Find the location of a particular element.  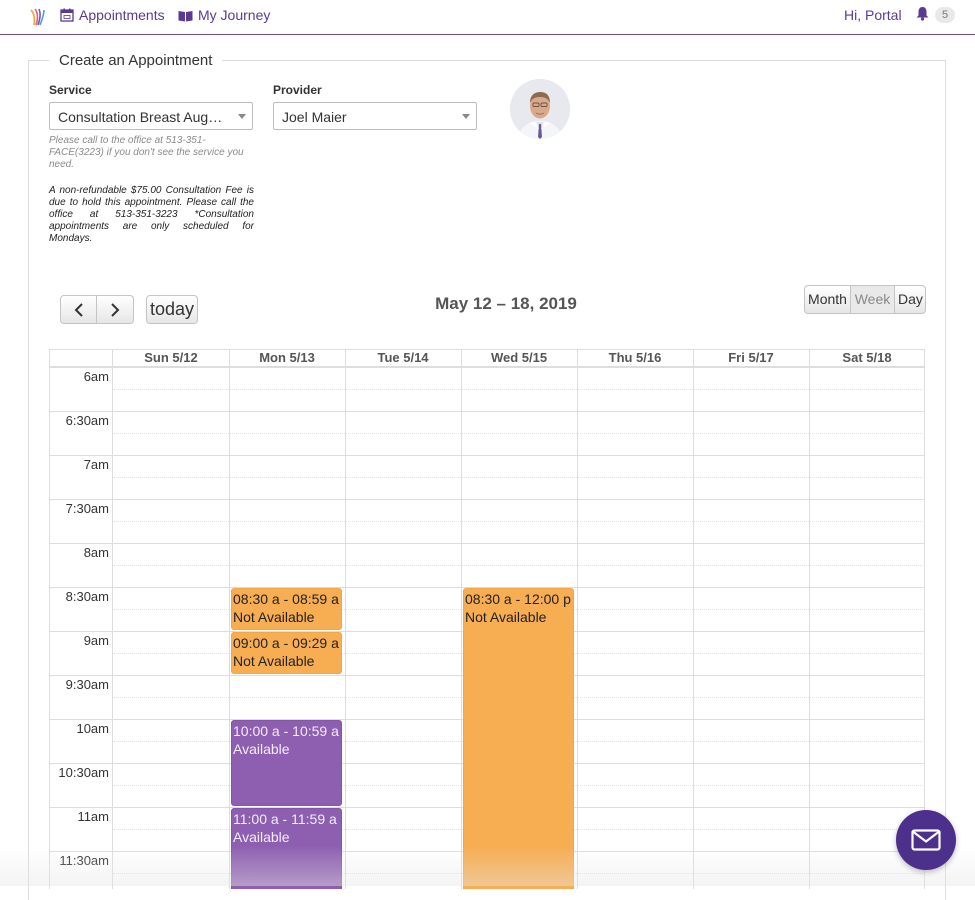

calendar-nav-buttons is located at coordinates (97, 309).